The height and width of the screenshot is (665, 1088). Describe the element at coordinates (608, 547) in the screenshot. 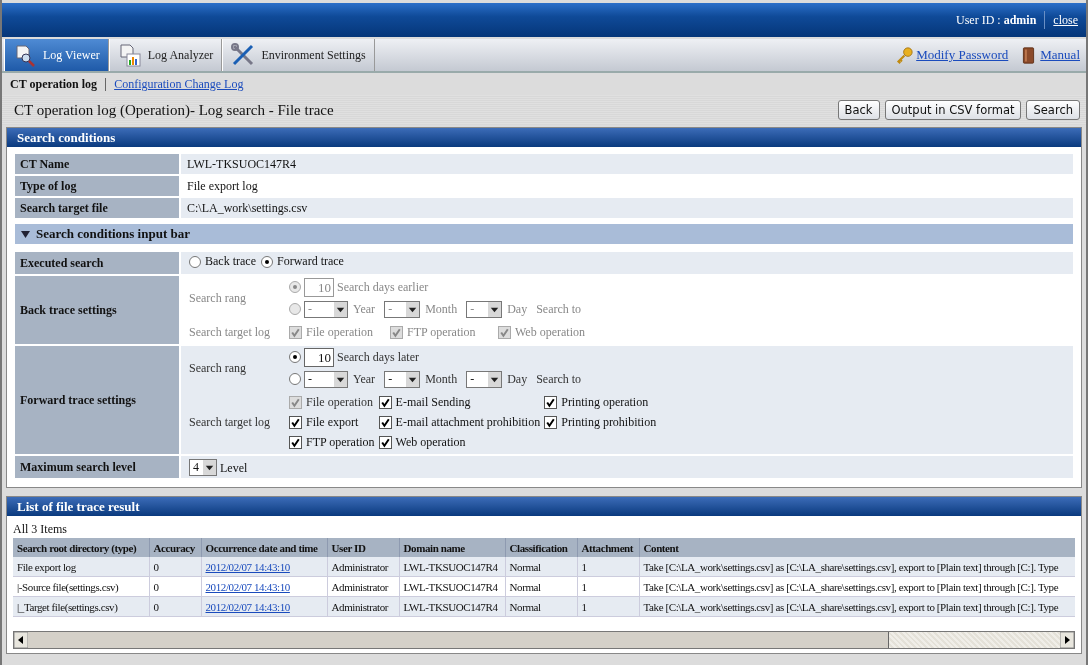

I see `column-header: Attachment` at that location.